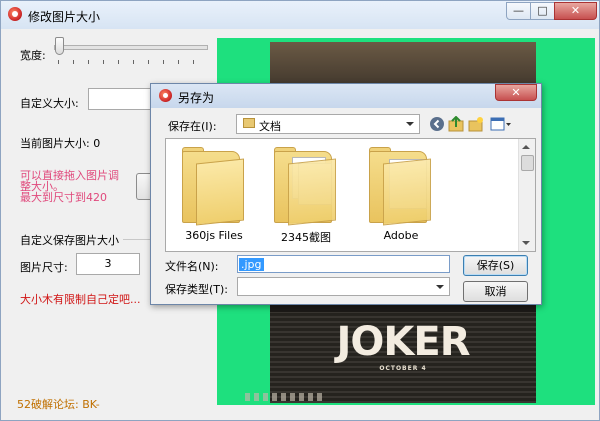 This screenshot has height=421, width=600. I want to click on image-size-value: 3, so click(108, 263).